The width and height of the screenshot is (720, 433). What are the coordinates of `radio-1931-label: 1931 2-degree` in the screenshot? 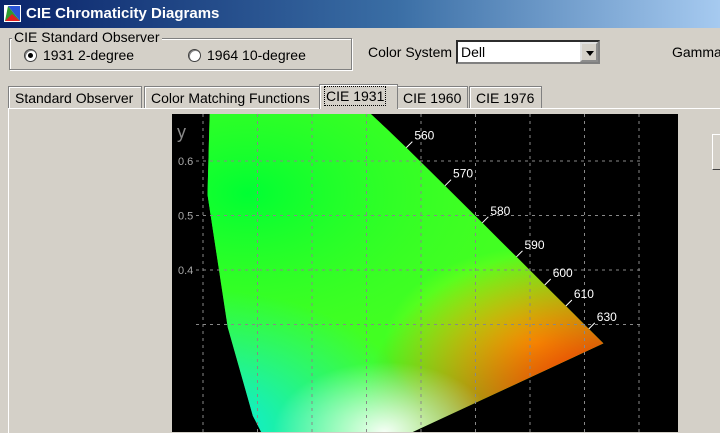 It's located at (89, 55).